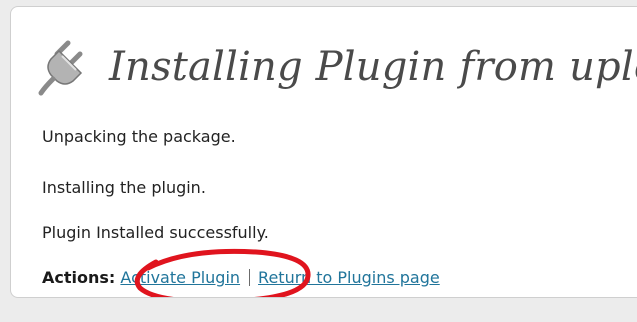 This screenshot has height=322, width=637. I want to click on activate-plugin-link: Activate Plugin, so click(180, 277).